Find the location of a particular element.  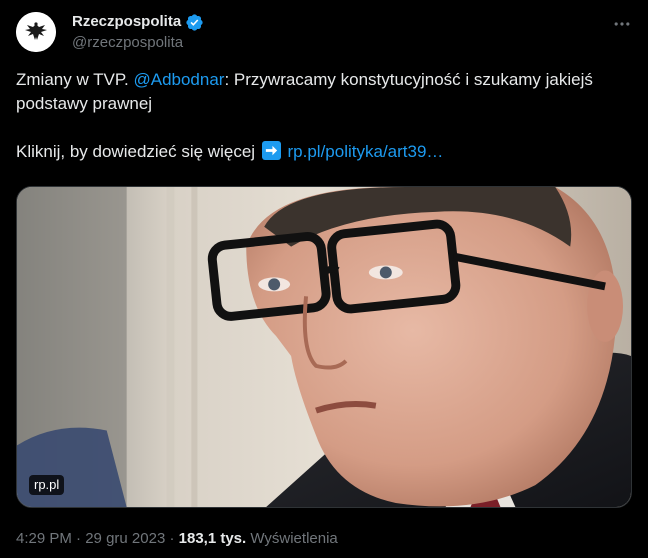

more-options-button is located at coordinates (622, 24).